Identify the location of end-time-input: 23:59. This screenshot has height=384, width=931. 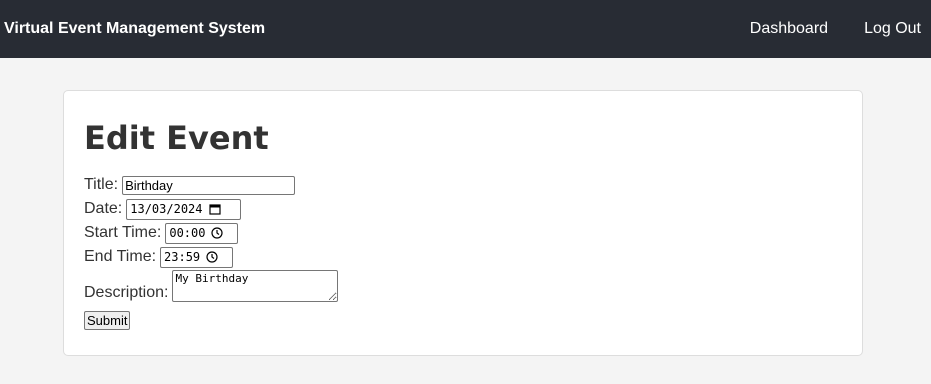
(197, 257).